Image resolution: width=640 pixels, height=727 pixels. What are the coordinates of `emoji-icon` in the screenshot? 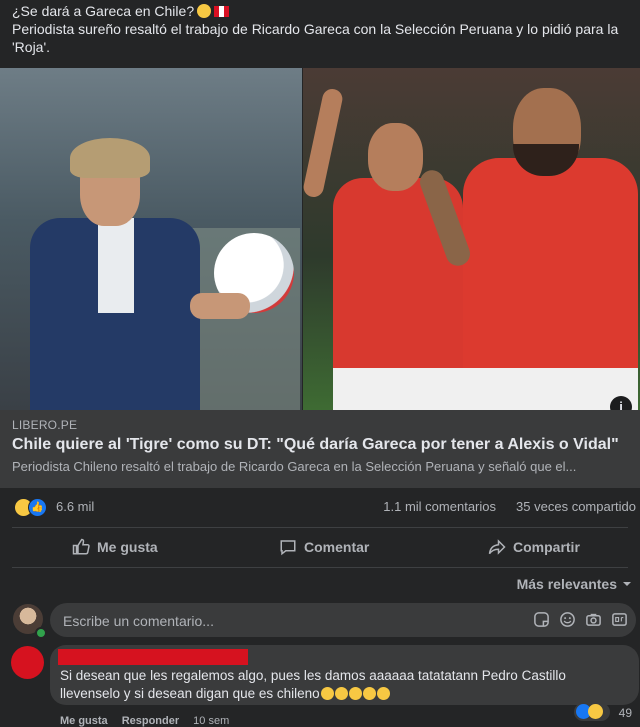 It's located at (567, 619).